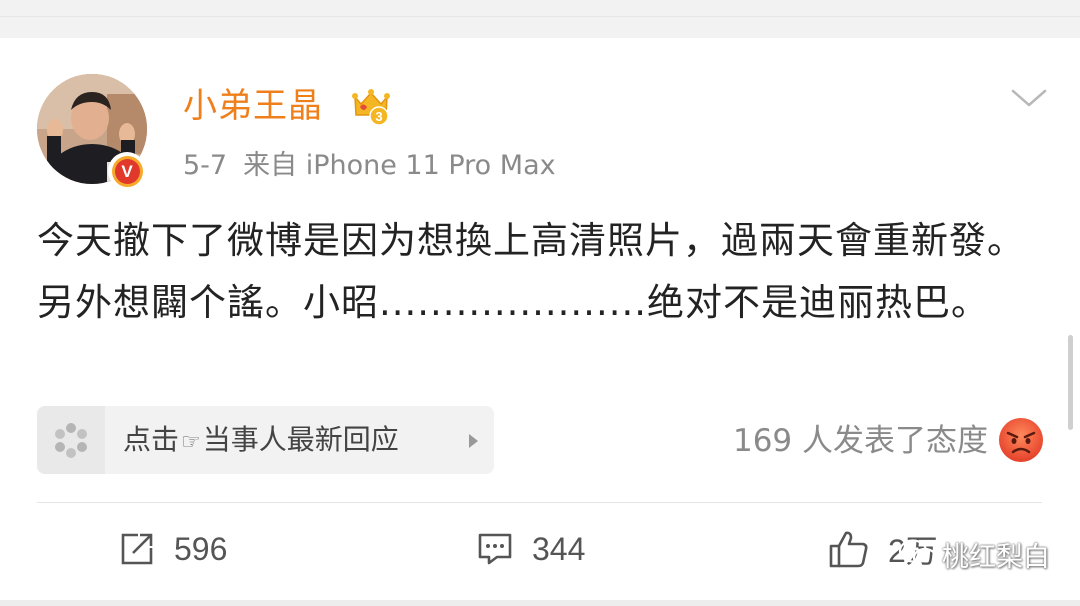 The height and width of the screenshot is (606, 1080). What do you see at coordinates (860, 441) in the screenshot?
I see `attitude-count: 169 人发表了态度` at bounding box center [860, 441].